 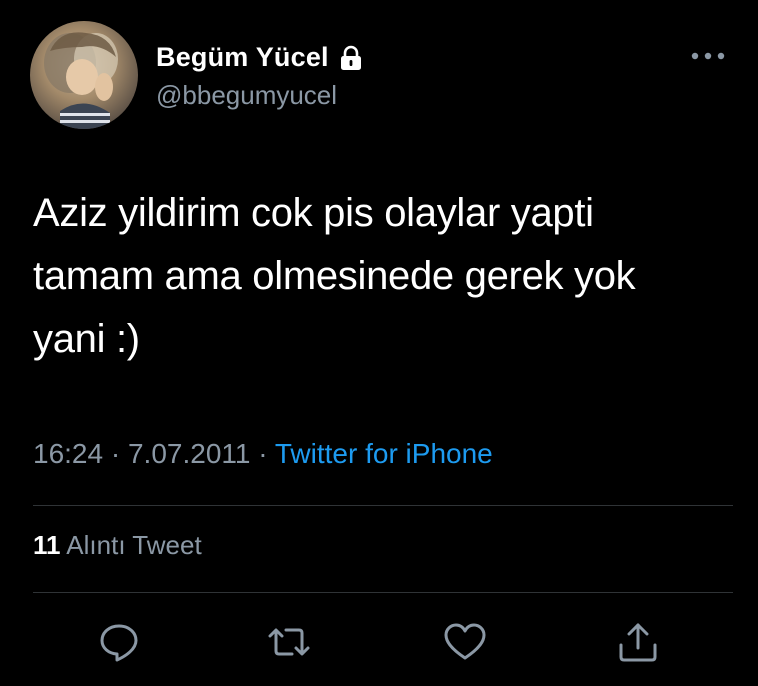 What do you see at coordinates (246, 95) in the screenshot?
I see `author-handle: @bbegumyucel` at bounding box center [246, 95].